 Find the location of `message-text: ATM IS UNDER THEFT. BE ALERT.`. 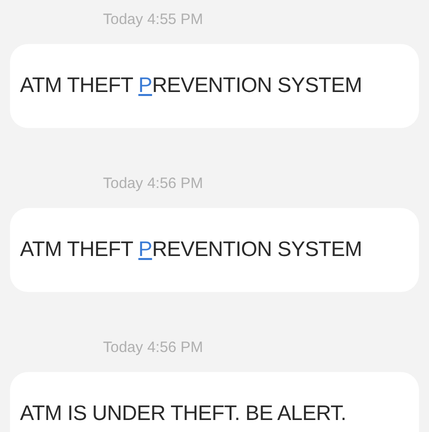

message-text: ATM IS UNDER THEFT. BE ALERT. is located at coordinates (183, 414).